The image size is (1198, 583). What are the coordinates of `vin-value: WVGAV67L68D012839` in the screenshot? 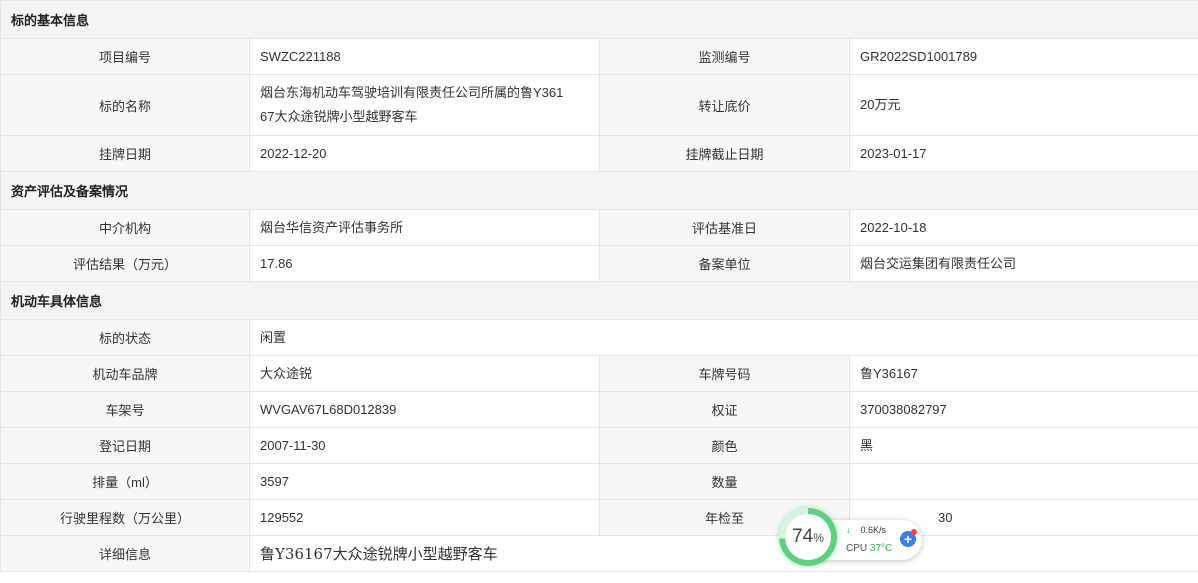 It's located at (424, 409).